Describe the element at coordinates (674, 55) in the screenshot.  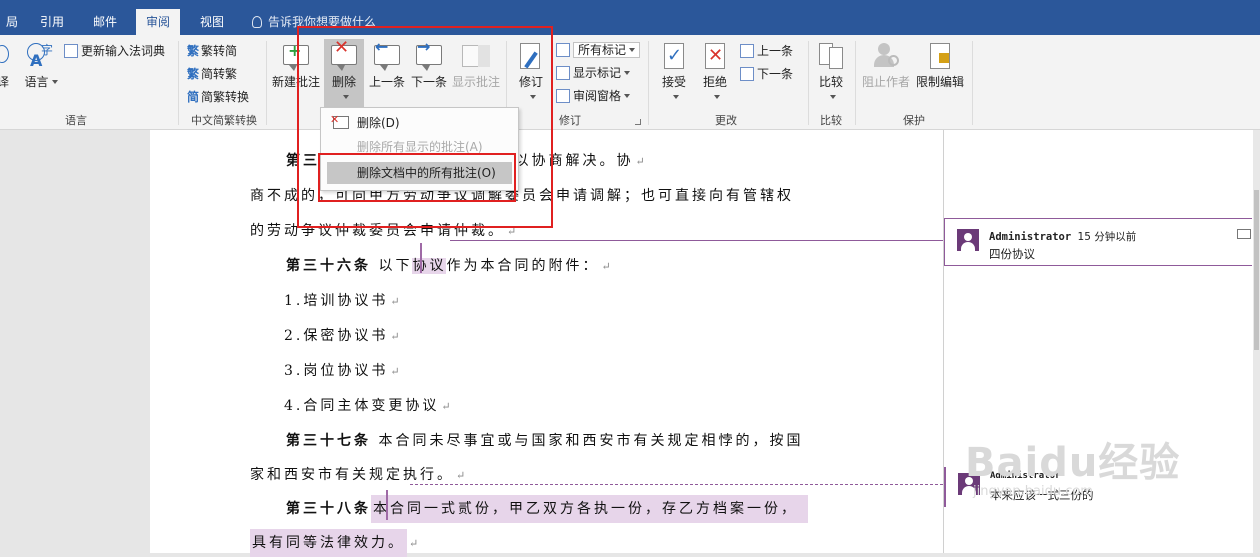
I see `accept-icon: ✓` at that location.